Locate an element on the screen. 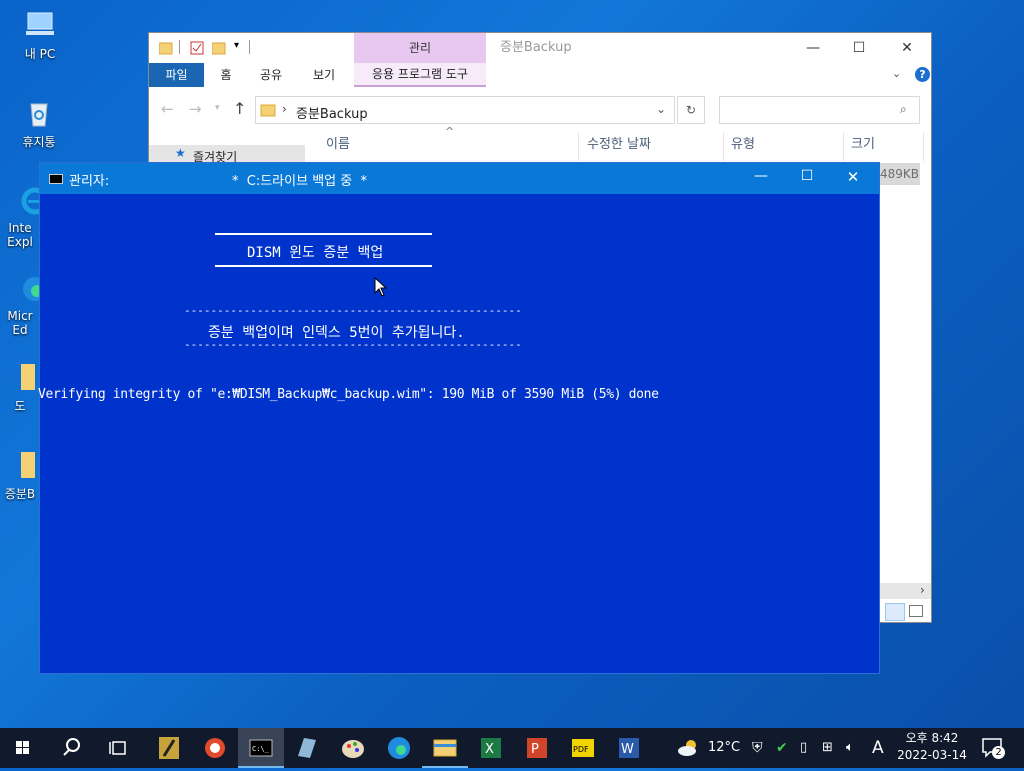 Image resolution: width=1024 pixels, height=771 pixels. new-folder-icon is located at coordinates (218, 48).